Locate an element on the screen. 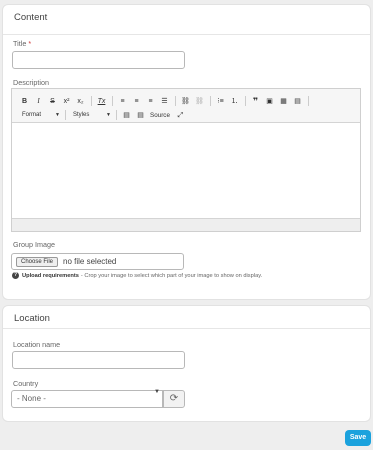 The width and height of the screenshot is (373, 450). title-input is located at coordinates (98, 60).